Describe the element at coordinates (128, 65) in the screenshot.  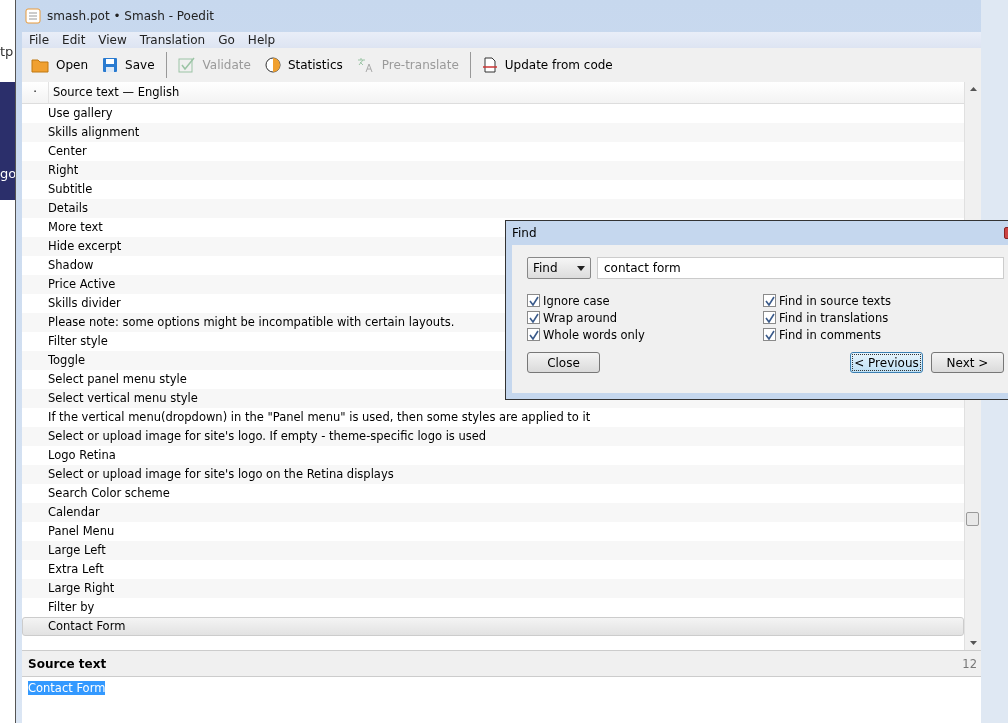
I see `toolbar-button: Save` at that location.